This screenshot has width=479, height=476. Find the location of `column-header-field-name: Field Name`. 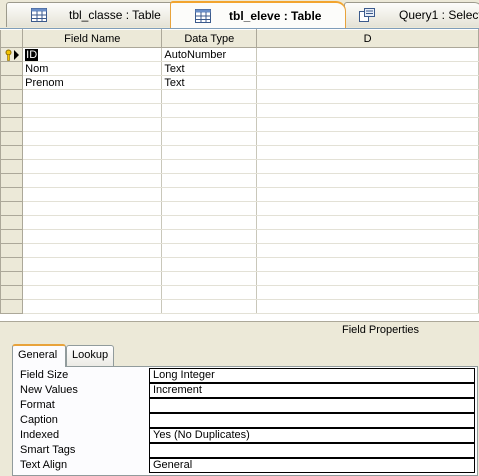

column-header-field-name: Field Name is located at coordinates (92, 38).